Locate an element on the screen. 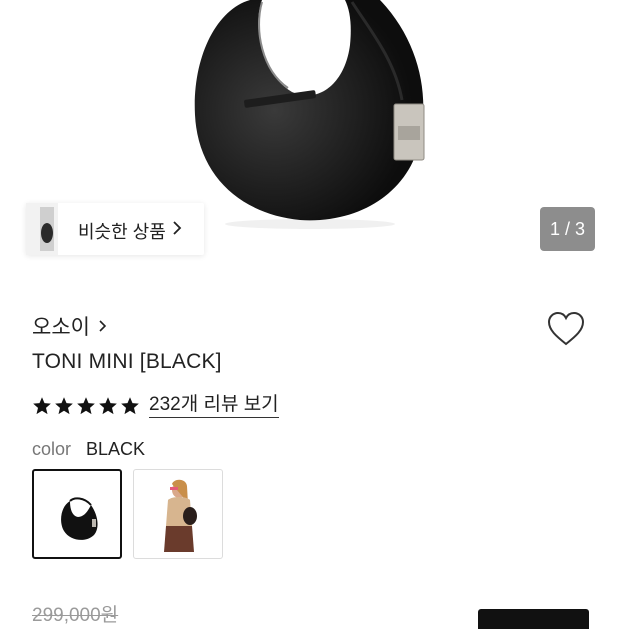  bag-thumbnail-image is located at coordinates (79, 518).